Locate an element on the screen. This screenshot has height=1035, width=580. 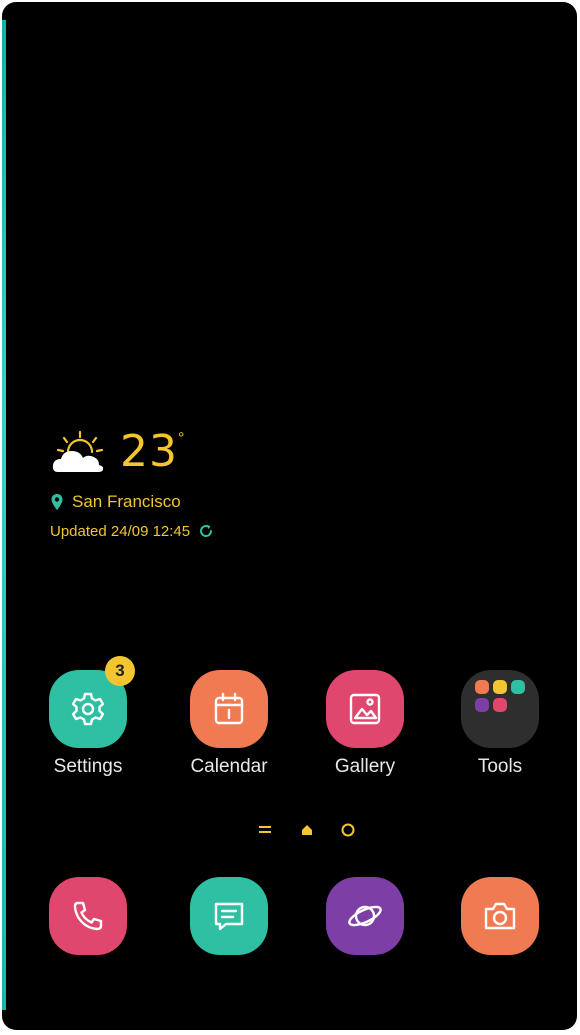
notification-badge: 3 is located at coordinates (120, 671).